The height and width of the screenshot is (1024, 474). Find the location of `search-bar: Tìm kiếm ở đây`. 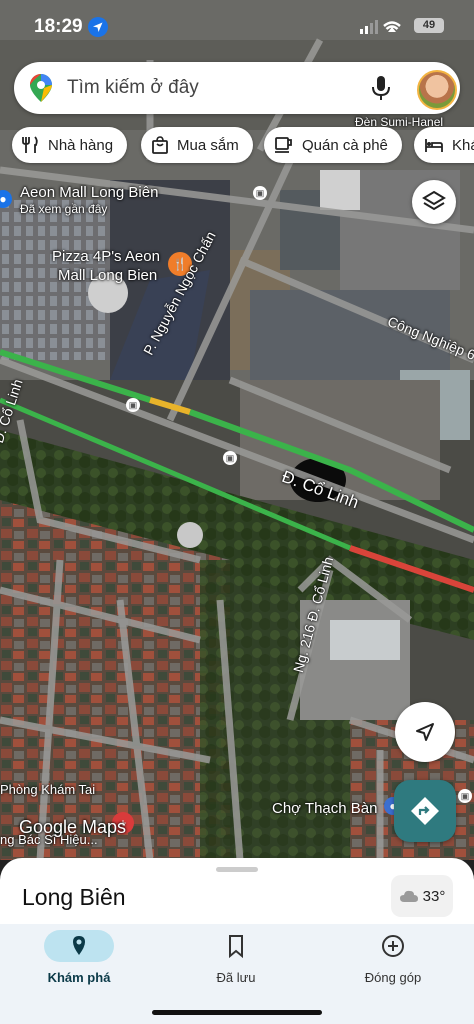

search-bar: Tìm kiếm ở đây is located at coordinates (237, 88).